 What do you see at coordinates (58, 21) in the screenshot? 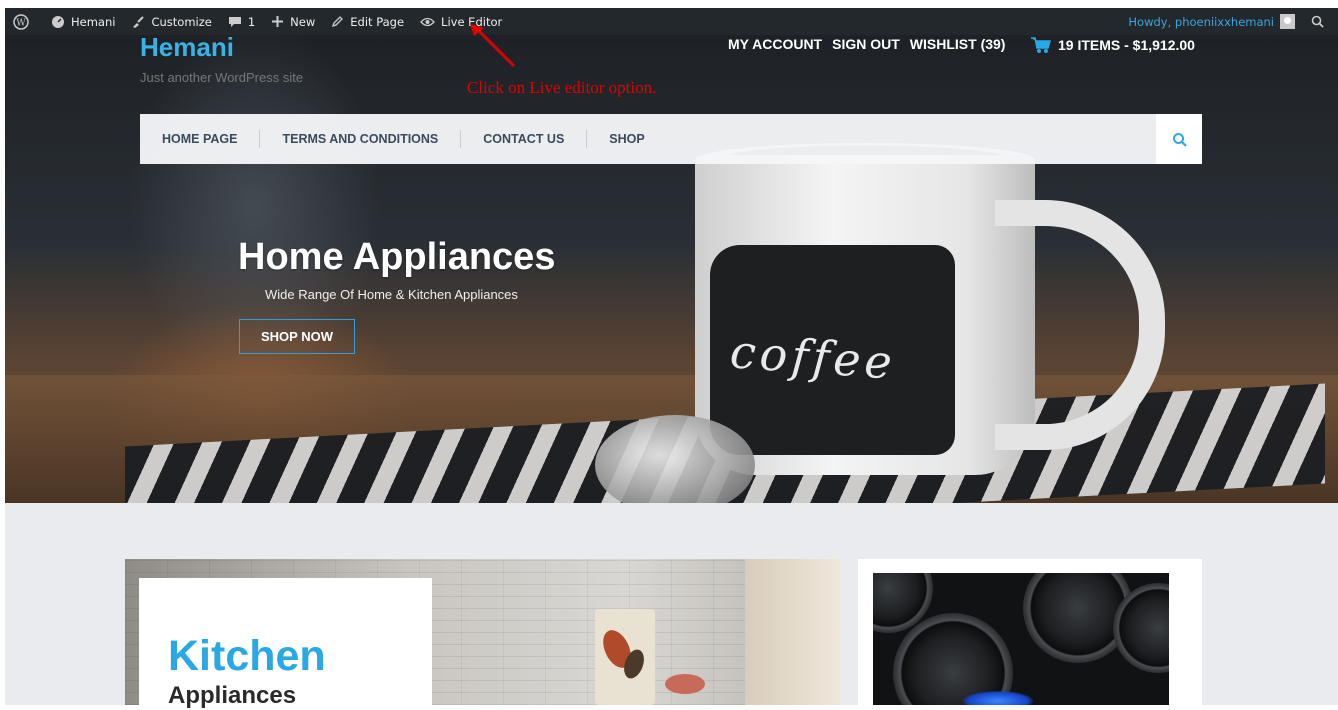
I see `dashboard-icon` at bounding box center [58, 21].